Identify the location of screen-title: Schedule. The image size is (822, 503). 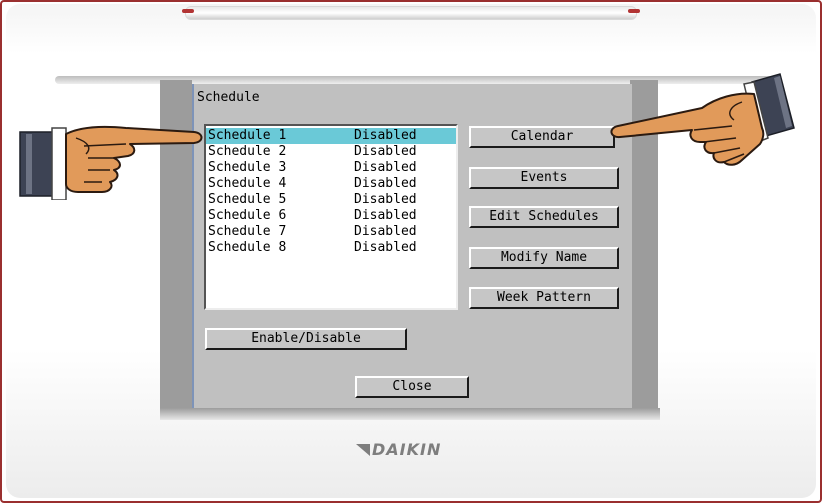
(228, 97).